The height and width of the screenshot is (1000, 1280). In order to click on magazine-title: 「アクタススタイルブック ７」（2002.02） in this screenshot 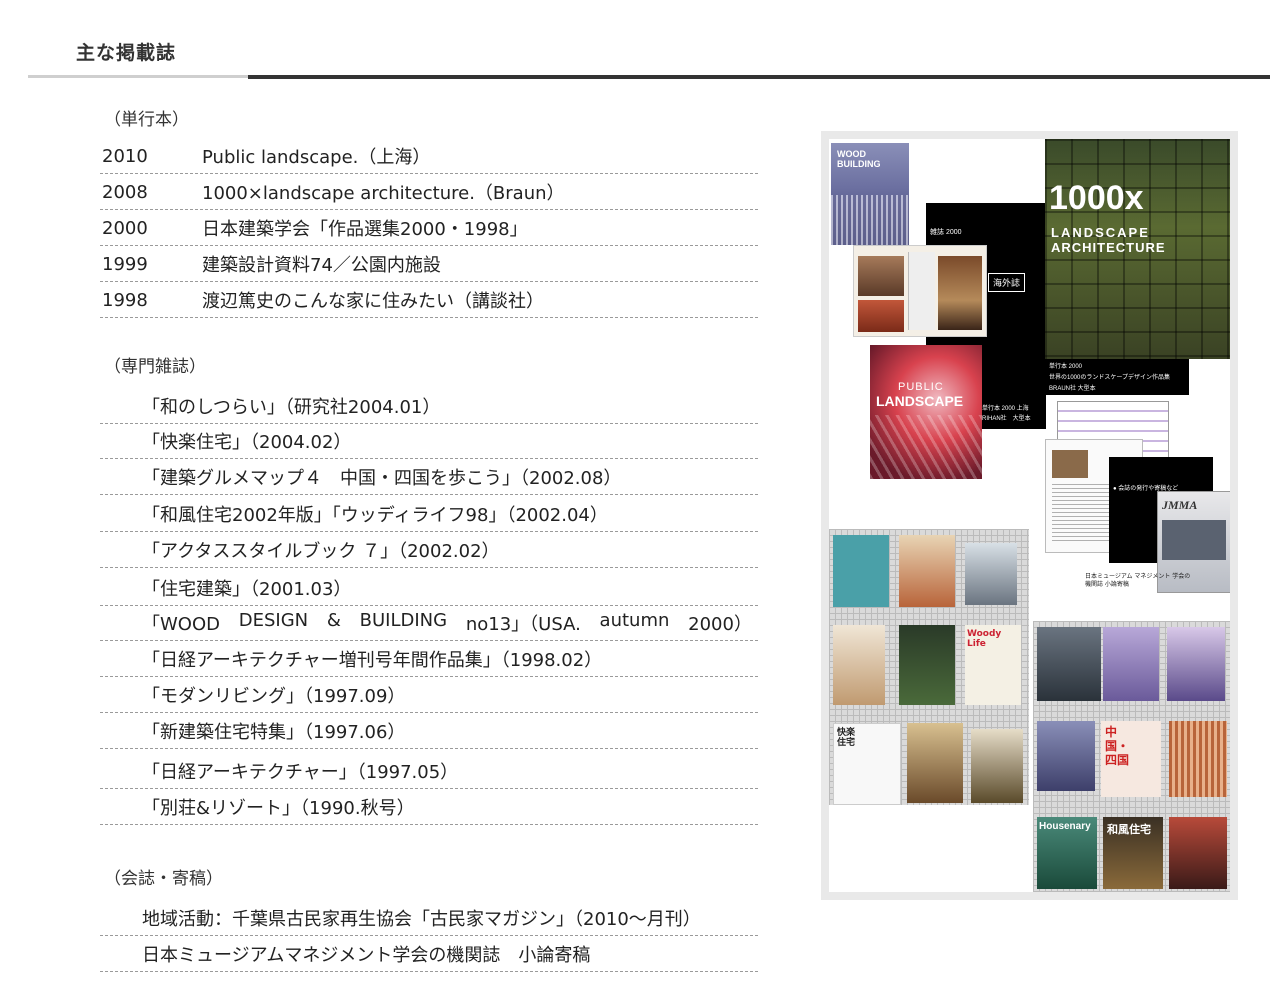, I will do `click(321, 551)`.